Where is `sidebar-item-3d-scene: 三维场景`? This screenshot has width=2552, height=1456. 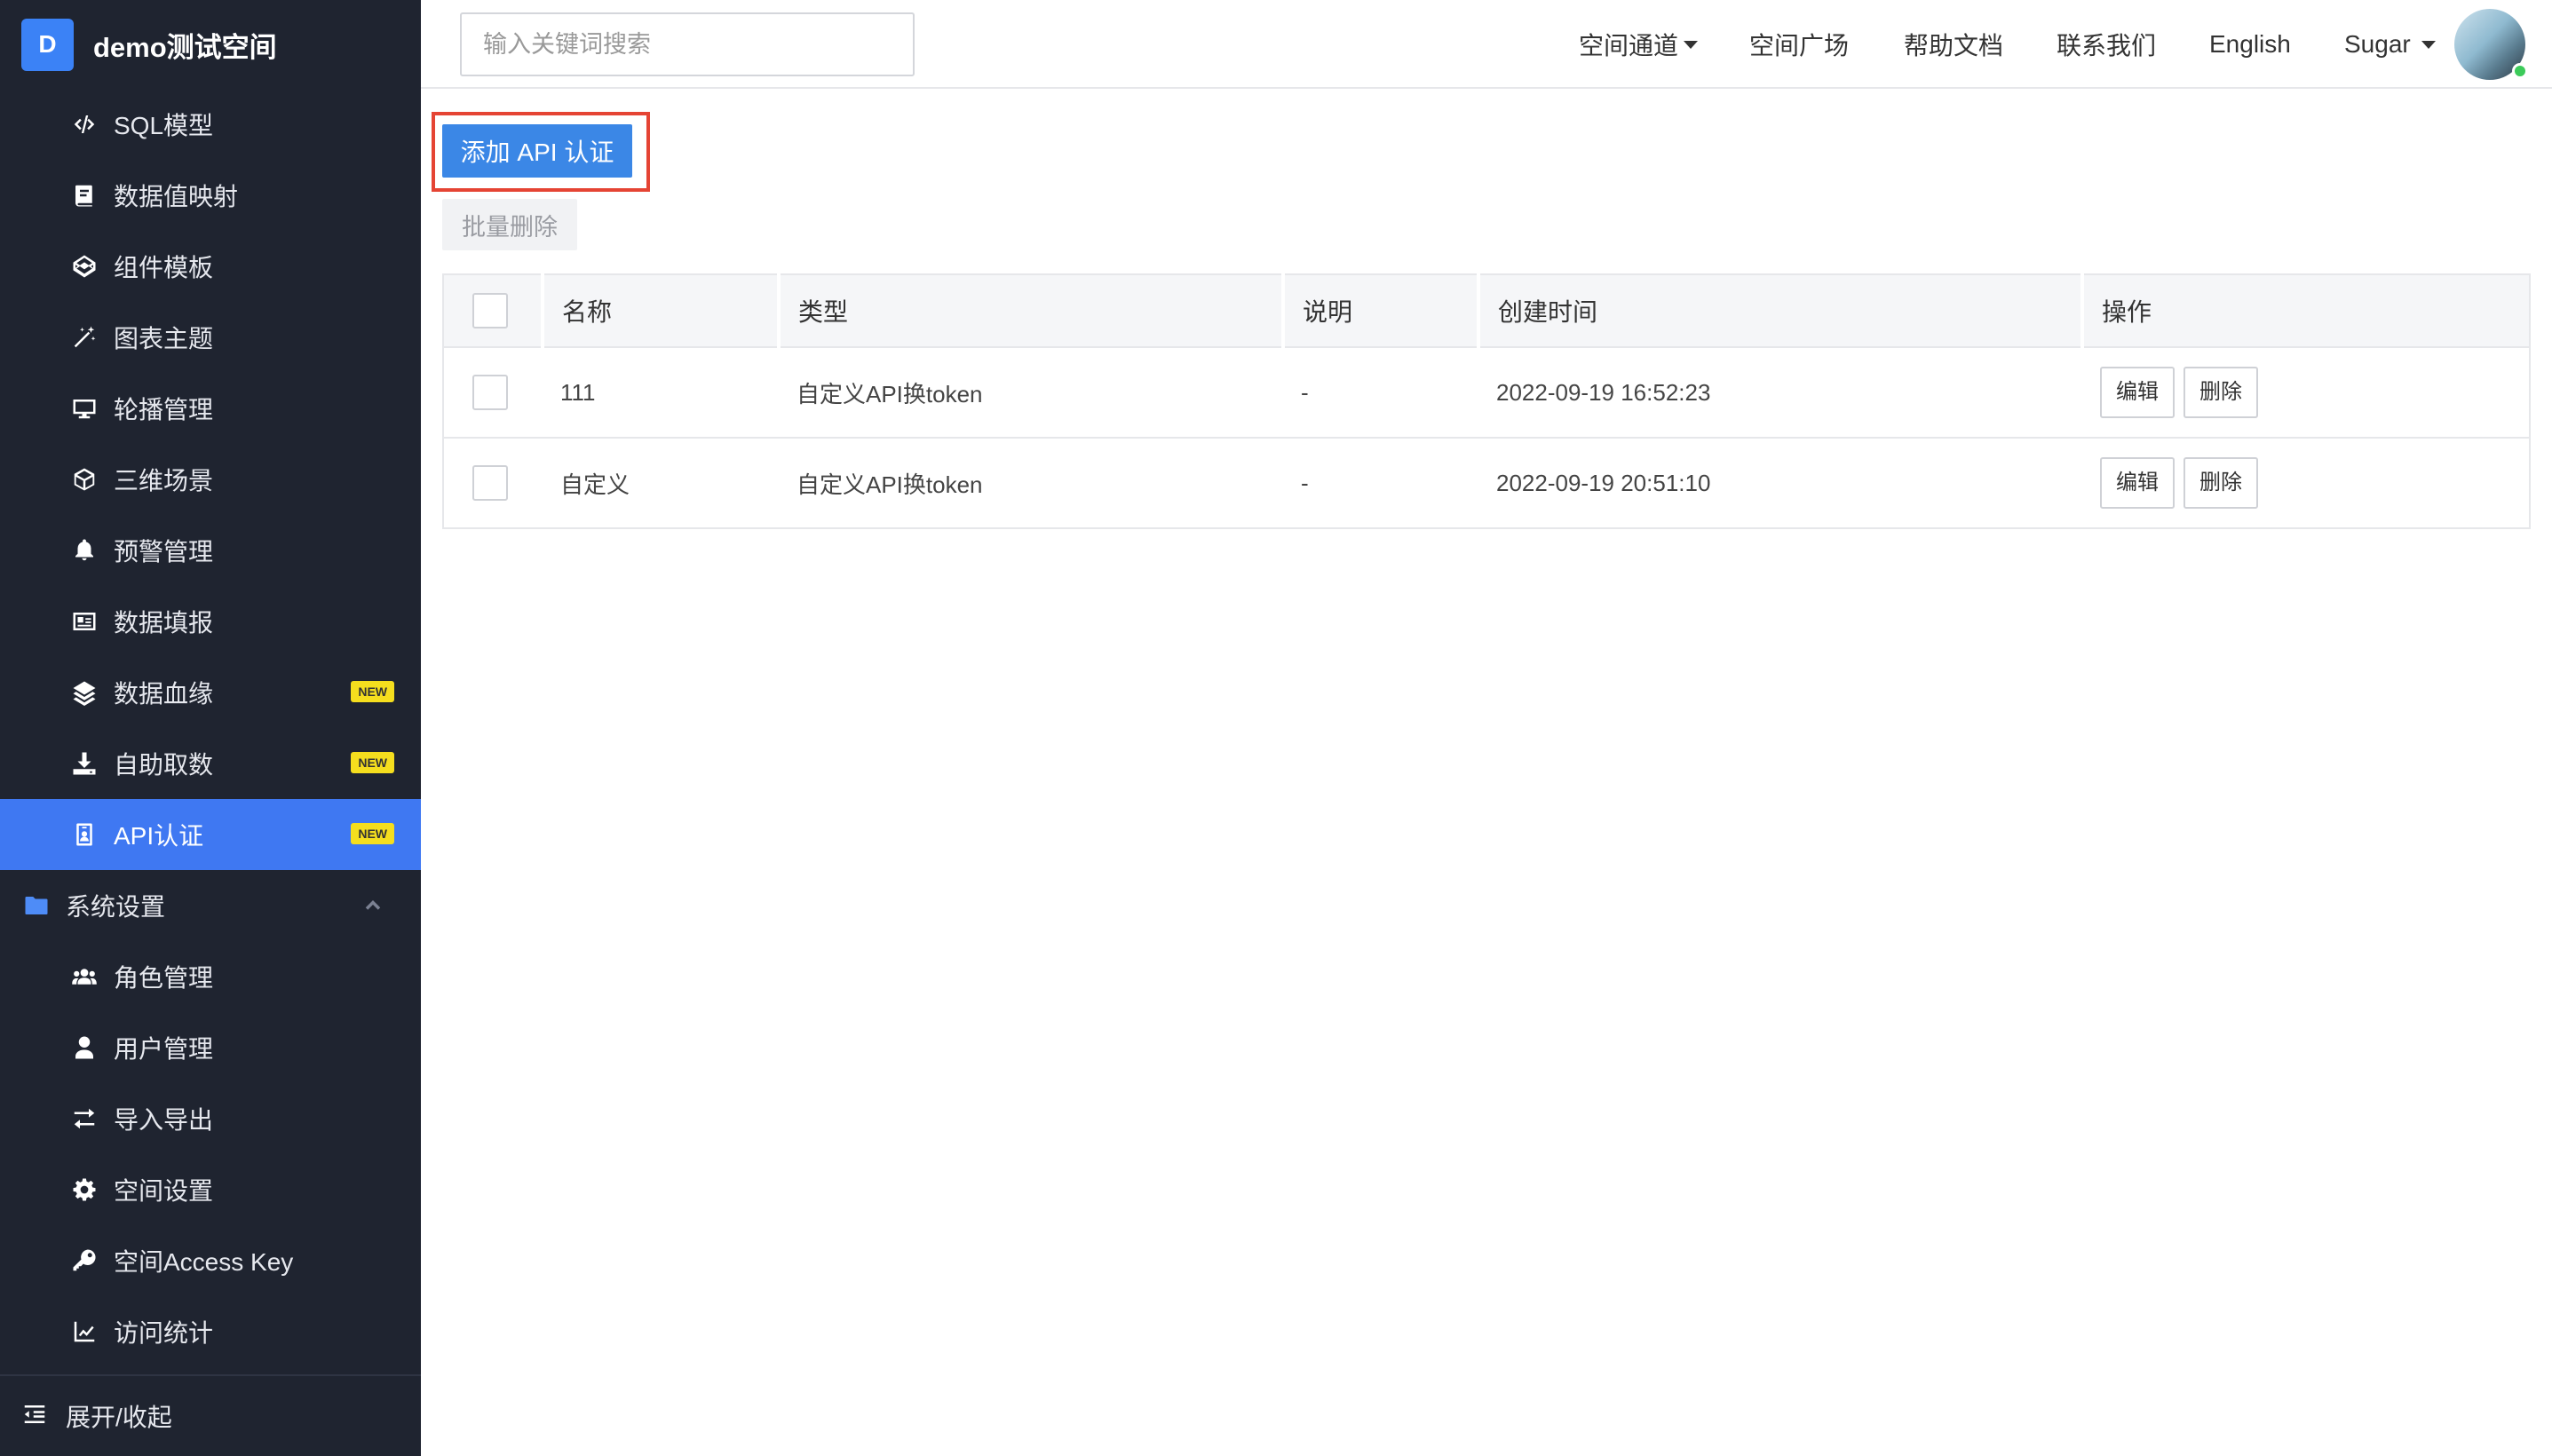
sidebar-item-3d-scene: 三维场景 is located at coordinates (210, 479).